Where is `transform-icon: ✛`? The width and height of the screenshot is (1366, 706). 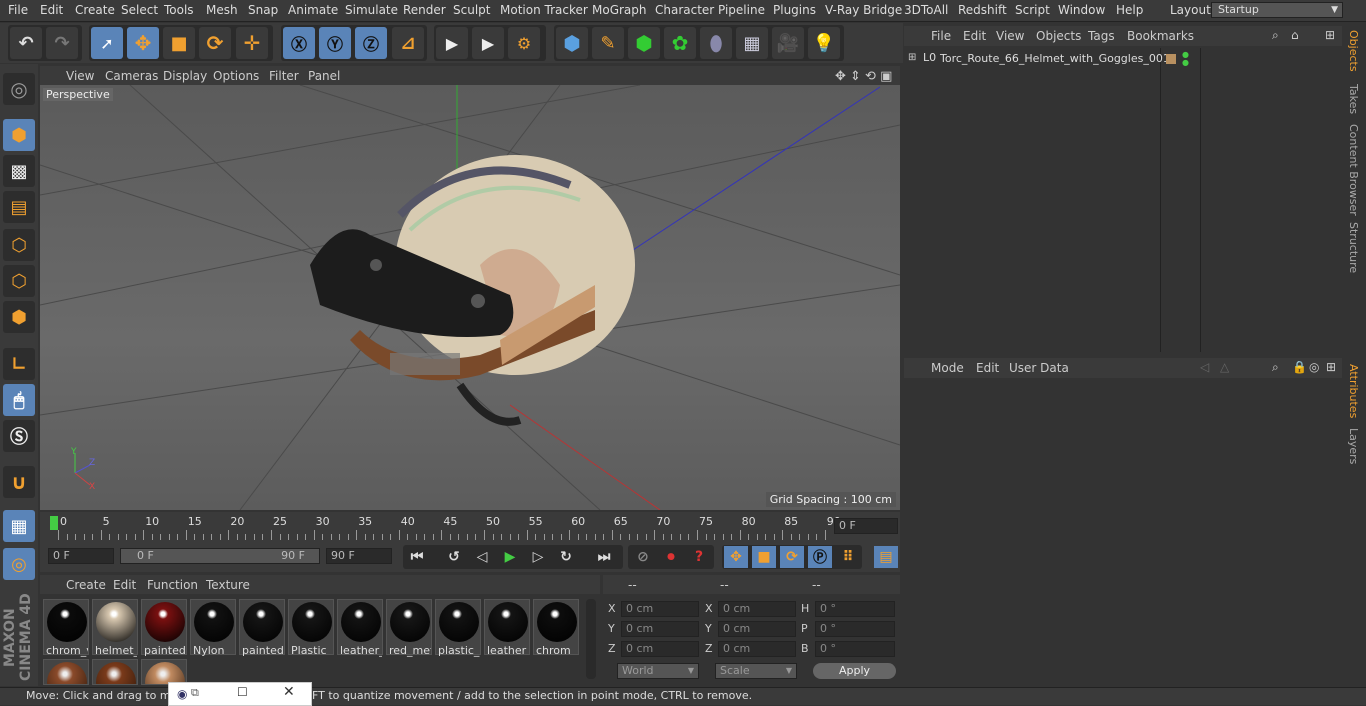 transform-icon: ✛ is located at coordinates (252, 43).